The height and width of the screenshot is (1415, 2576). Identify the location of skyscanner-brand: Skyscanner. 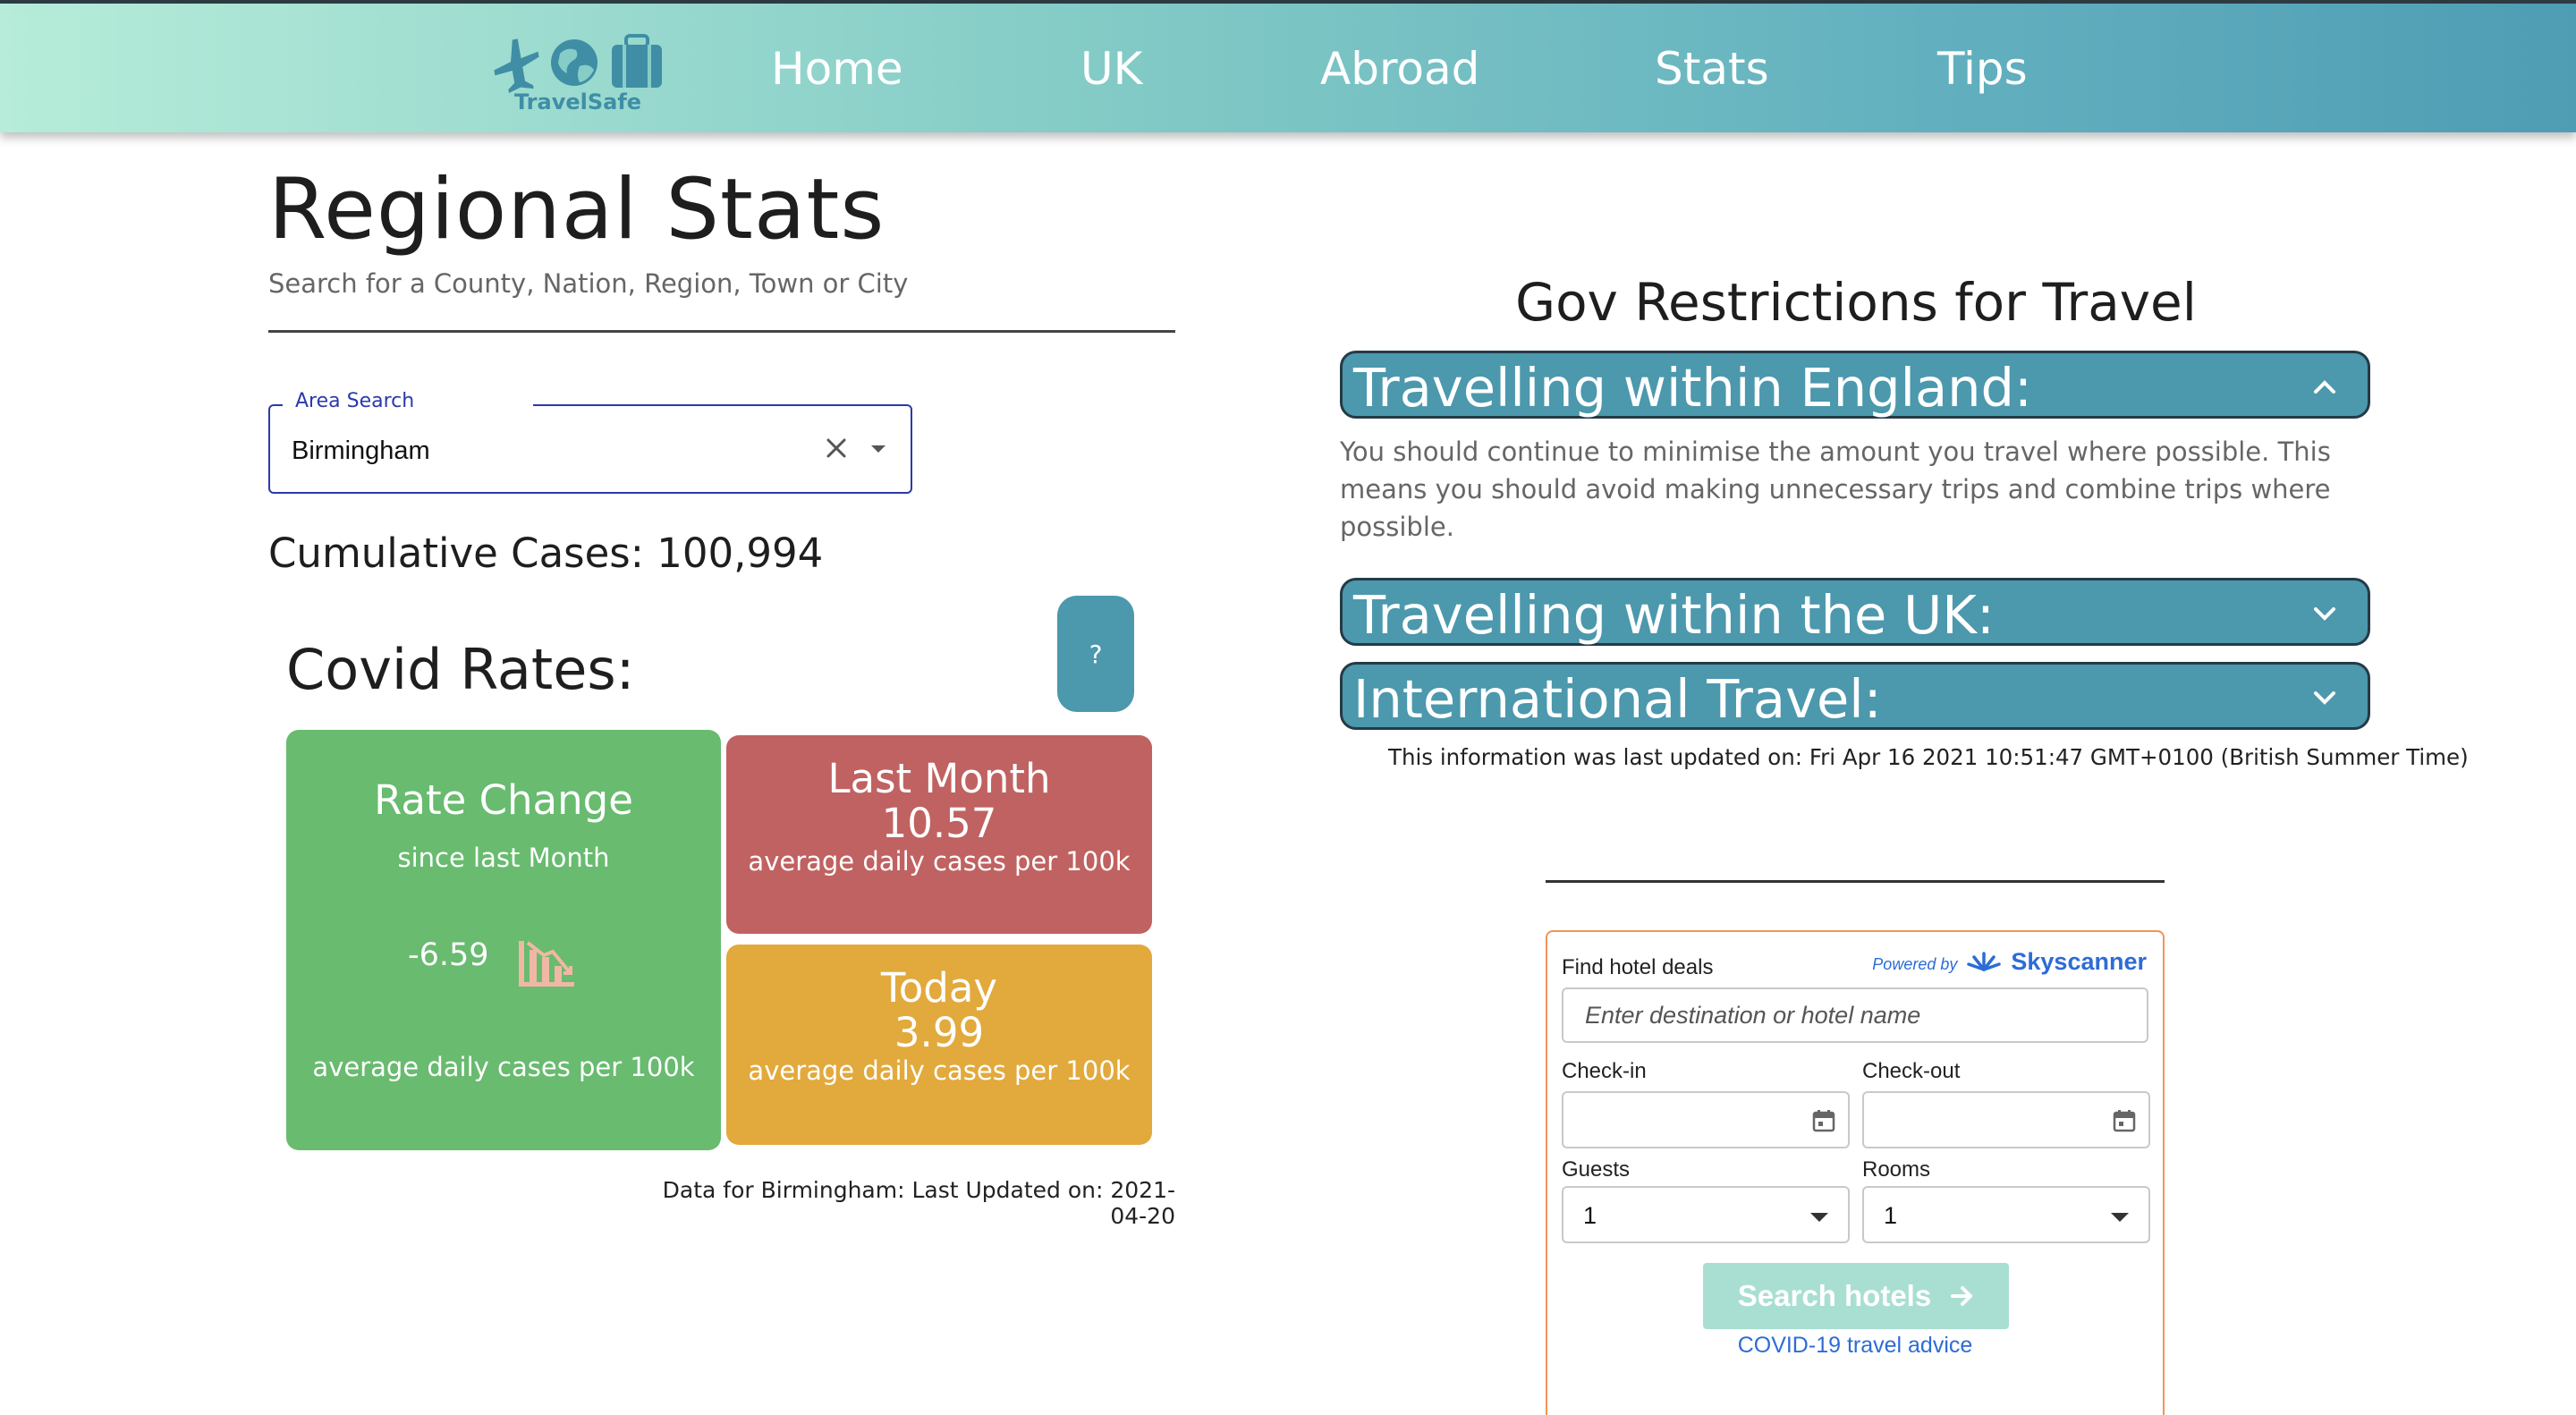
(2079, 962).